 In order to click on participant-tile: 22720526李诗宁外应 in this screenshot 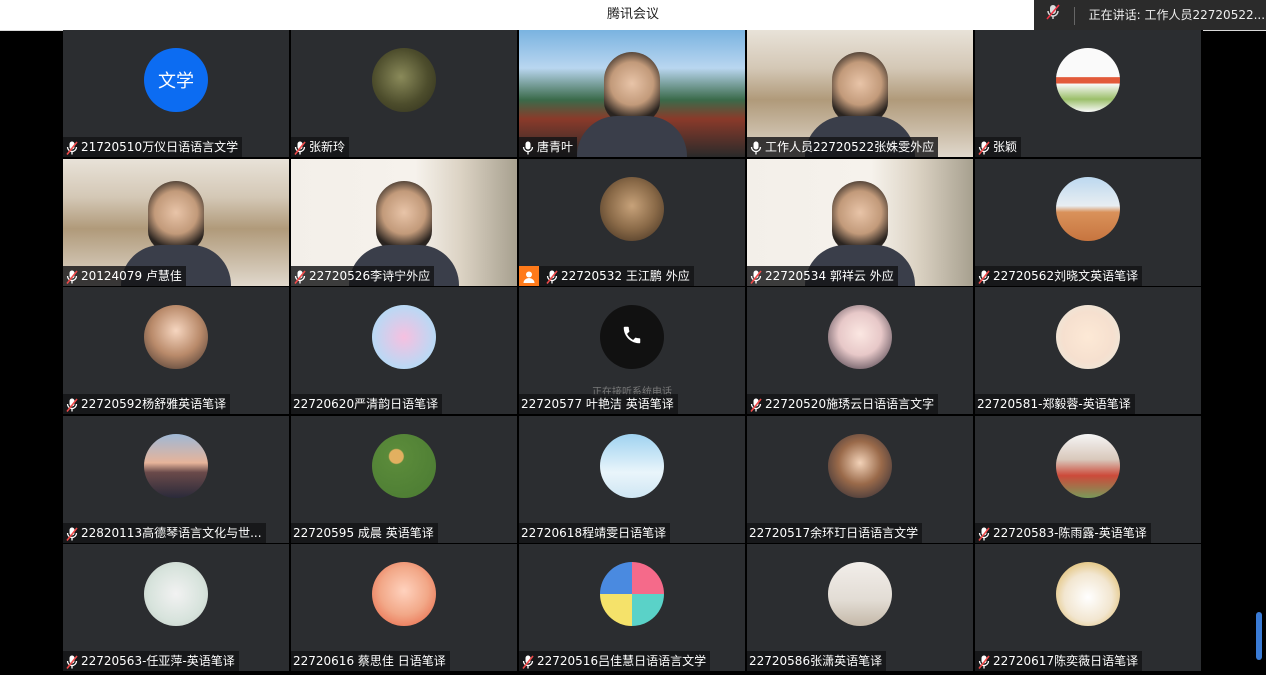, I will do `click(404, 222)`.